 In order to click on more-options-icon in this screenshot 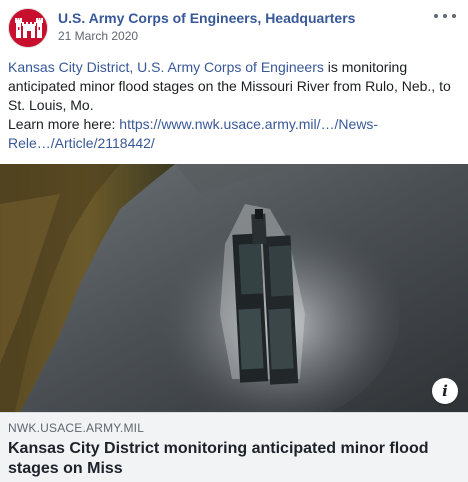, I will do `click(445, 16)`.